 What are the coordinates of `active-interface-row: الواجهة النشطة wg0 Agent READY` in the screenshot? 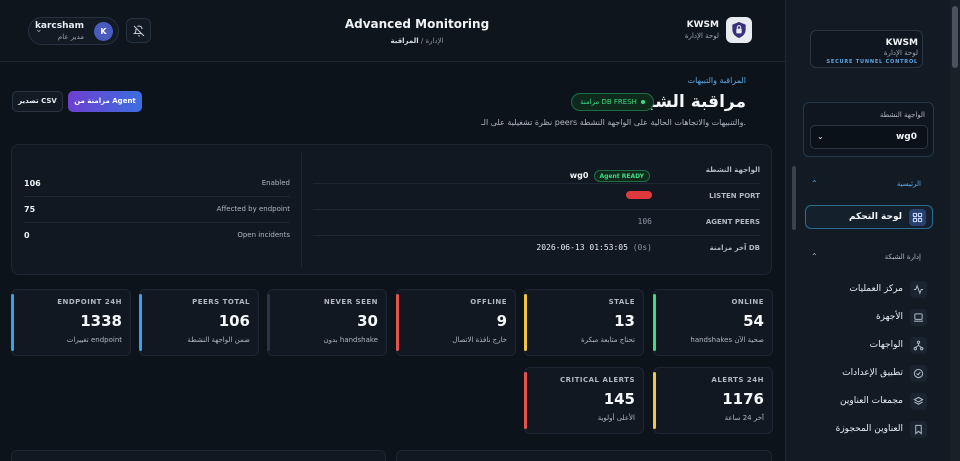 It's located at (536, 170).